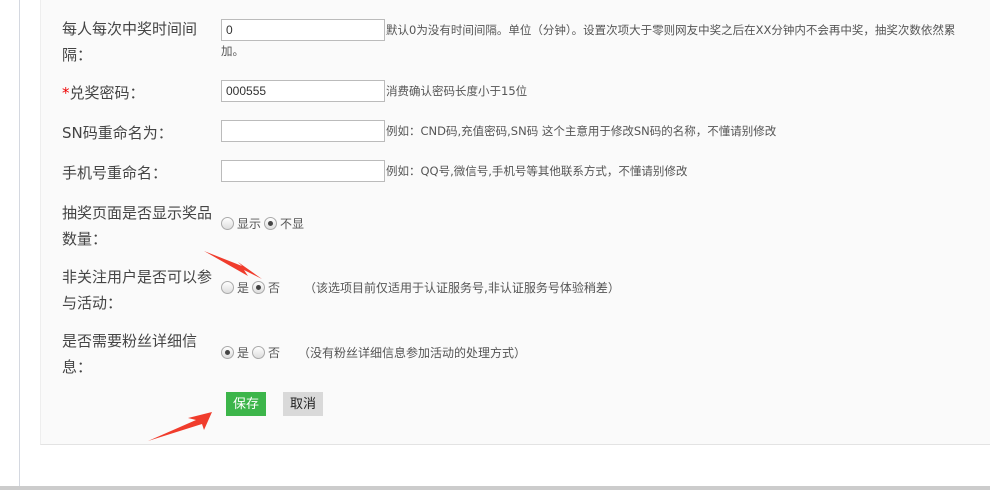 This screenshot has width=990, height=490. Describe the element at coordinates (205, 346) in the screenshot. I see `annotation-arrows` at that location.